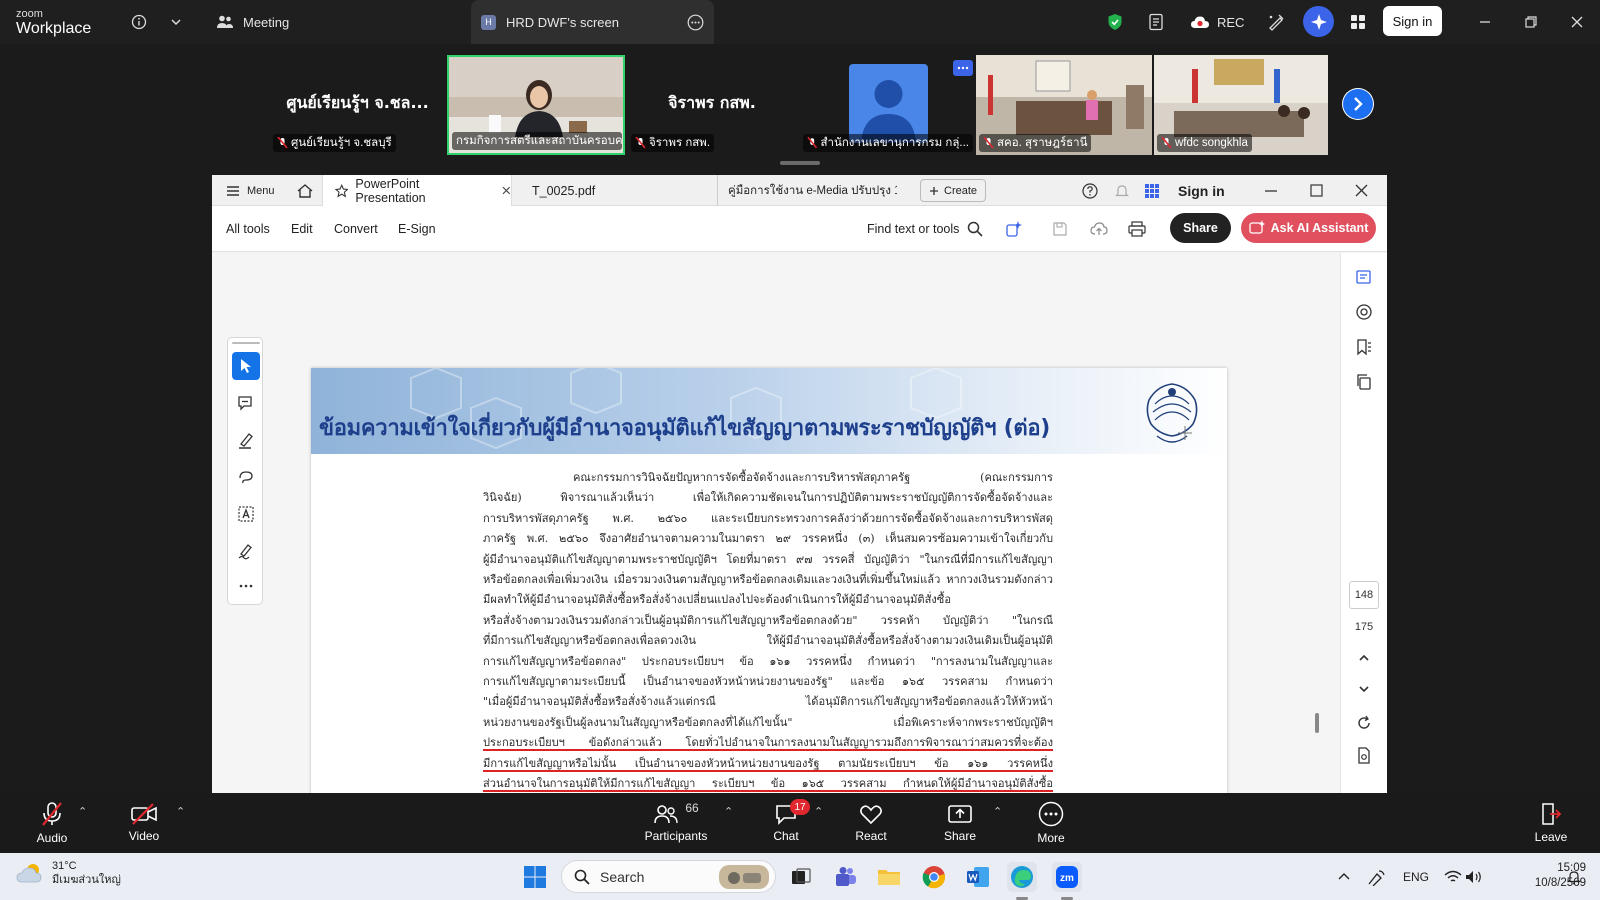  Describe the element at coordinates (963, 68) in the screenshot. I see `tile-more-icon` at that location.